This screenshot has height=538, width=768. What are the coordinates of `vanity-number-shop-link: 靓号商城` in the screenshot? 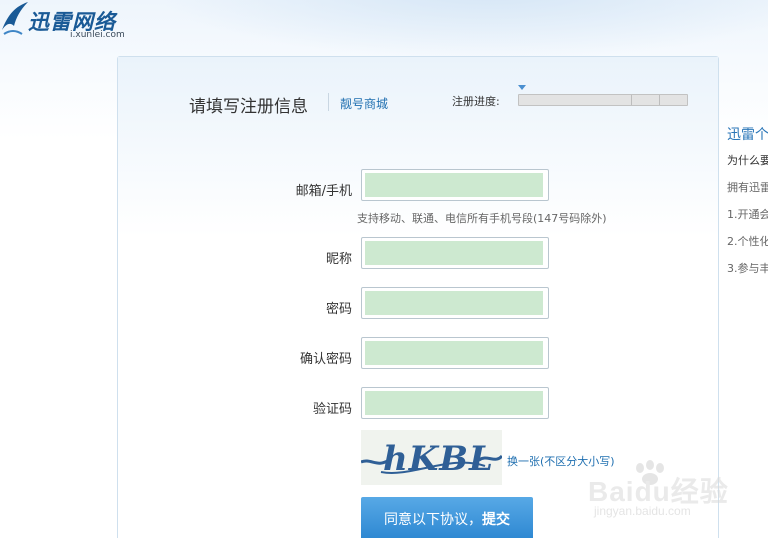 It's located at (364, 103).